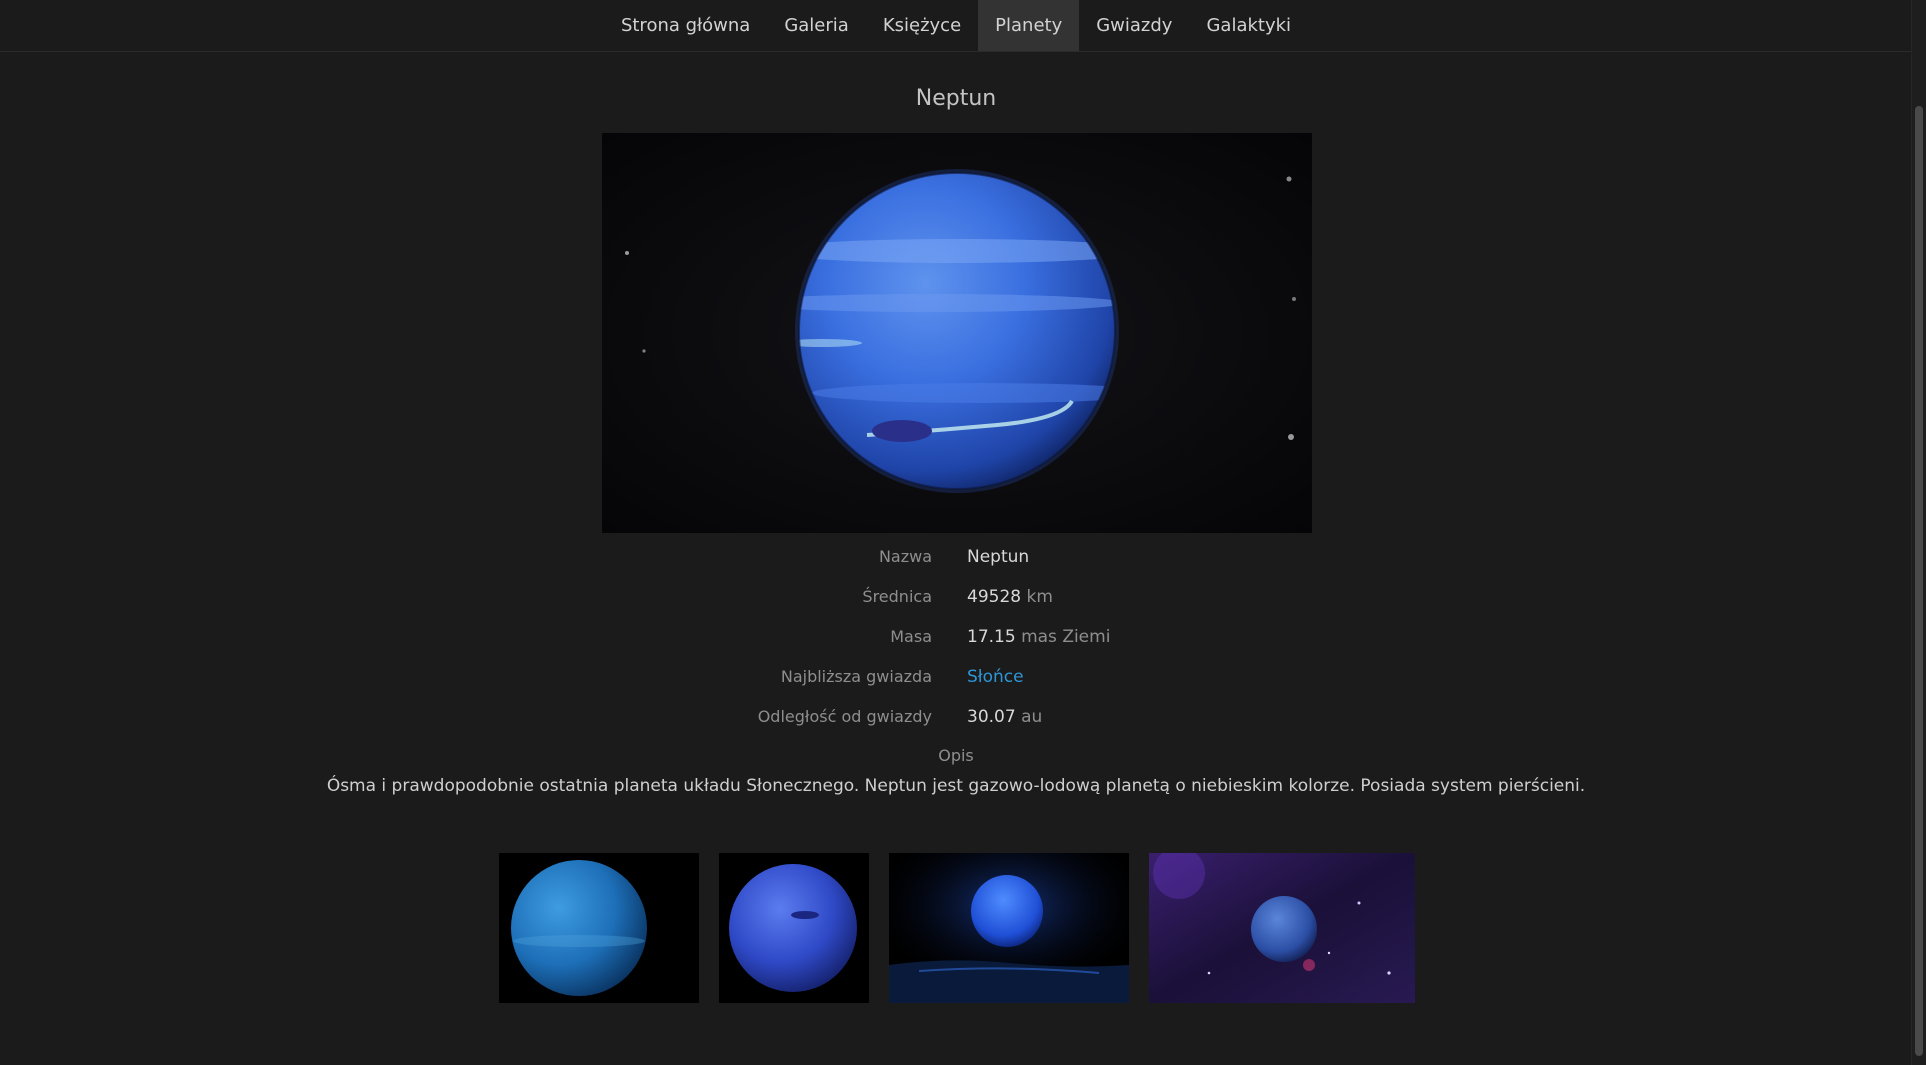  I want to click on mass-unit: mas Ziemi, so click(1066, 637).